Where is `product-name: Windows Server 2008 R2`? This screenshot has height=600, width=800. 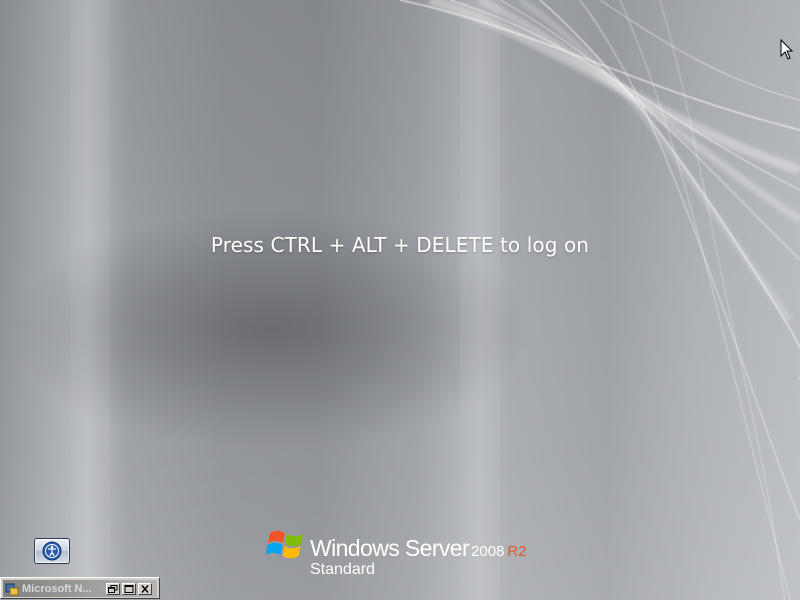
product-name: Windows Server 2008 R2 is located at coordinates (418, 548).